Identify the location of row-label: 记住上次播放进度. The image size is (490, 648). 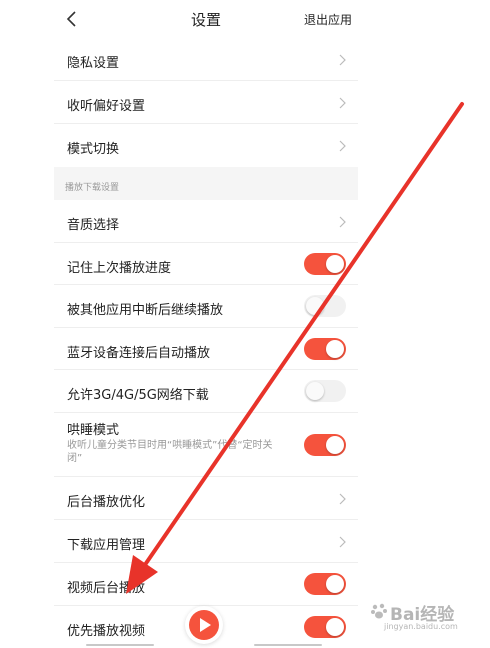
(119, 268).